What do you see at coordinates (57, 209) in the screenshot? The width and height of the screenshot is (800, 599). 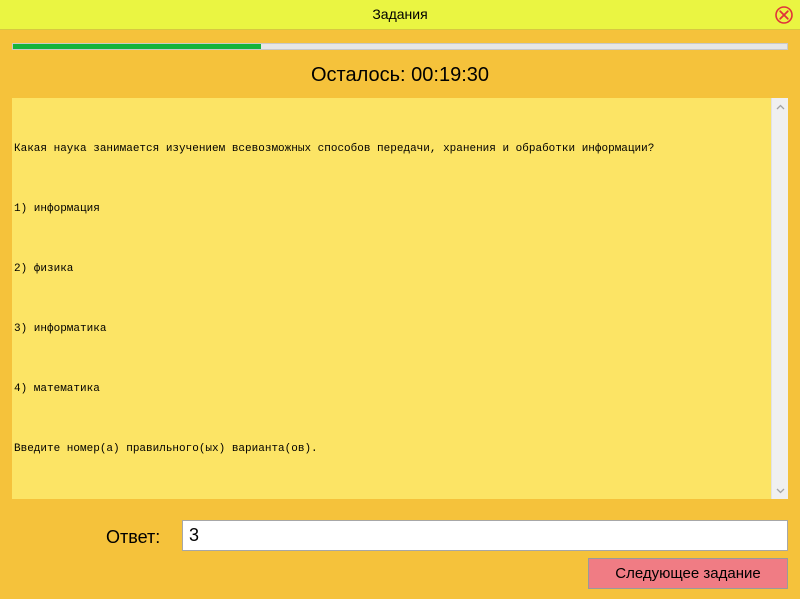 I see `answer-option: 1) информация` at bounding box center [57, 209].